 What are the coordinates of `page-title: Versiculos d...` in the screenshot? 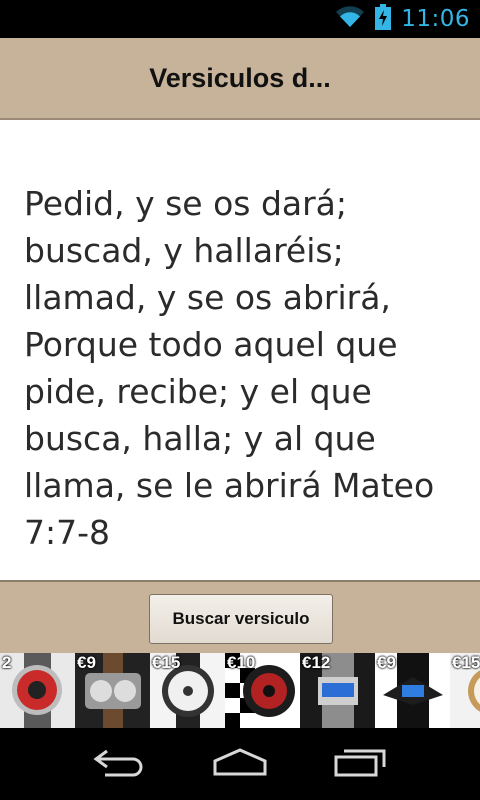 It's located at (240, 77).